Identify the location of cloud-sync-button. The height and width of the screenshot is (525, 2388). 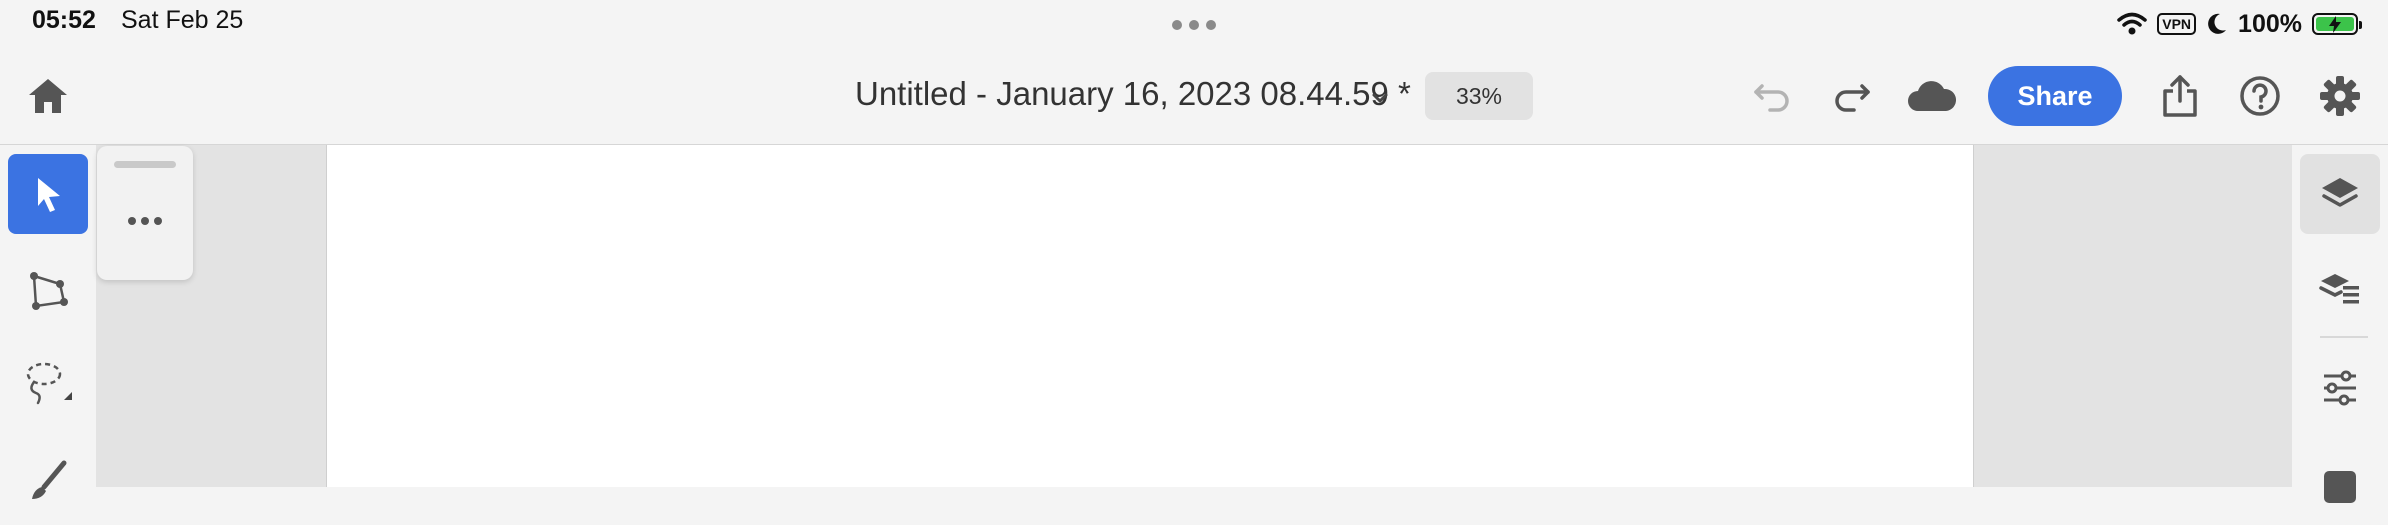
(1932, 96).